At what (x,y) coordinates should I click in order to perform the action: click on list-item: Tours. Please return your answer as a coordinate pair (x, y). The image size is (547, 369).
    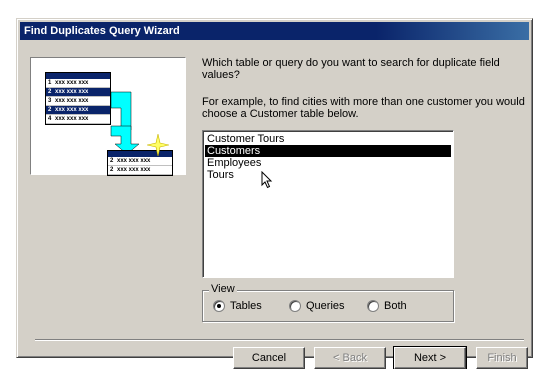
    Looking at the image, I should click on (328, 175).